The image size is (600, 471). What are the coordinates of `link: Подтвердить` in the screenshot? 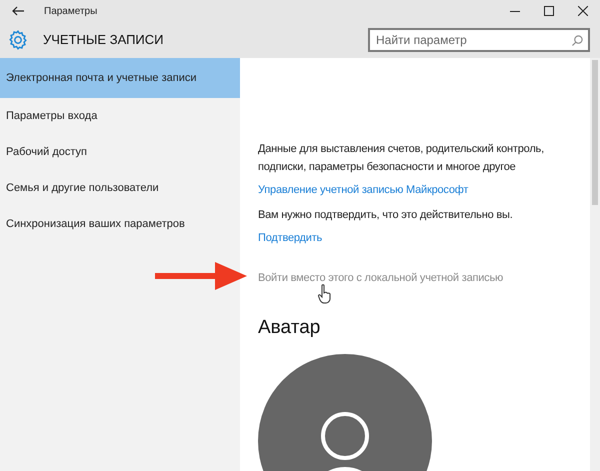 It's located at (290, 238).